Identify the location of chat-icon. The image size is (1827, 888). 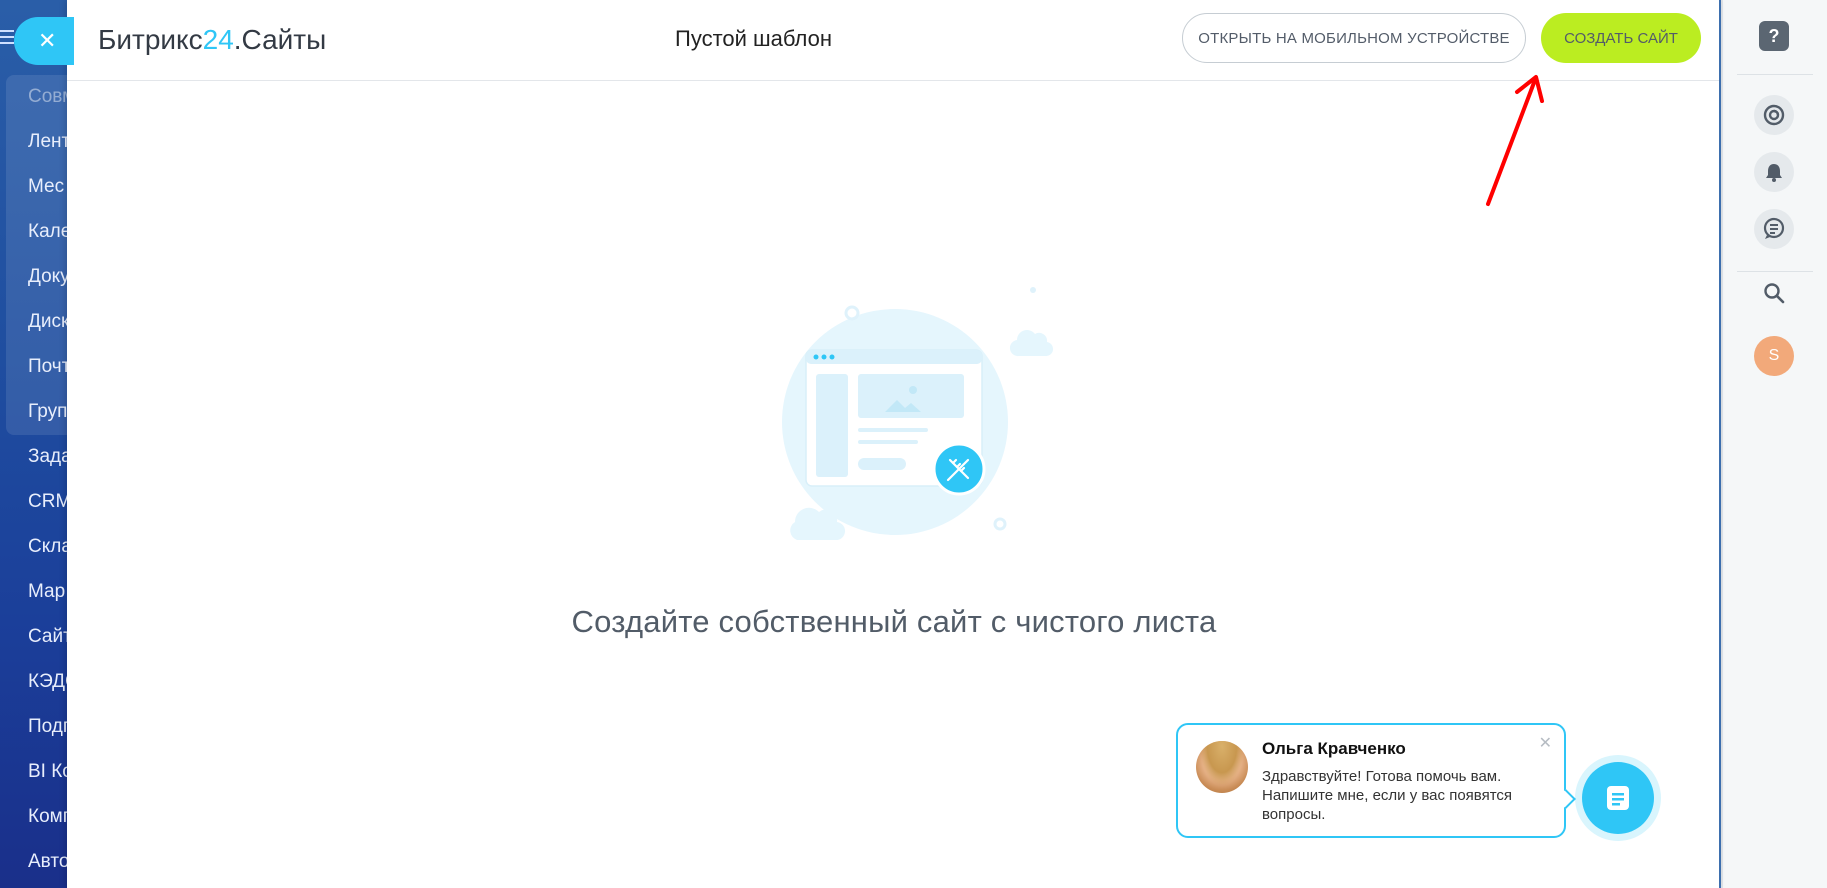
(1618, 798).